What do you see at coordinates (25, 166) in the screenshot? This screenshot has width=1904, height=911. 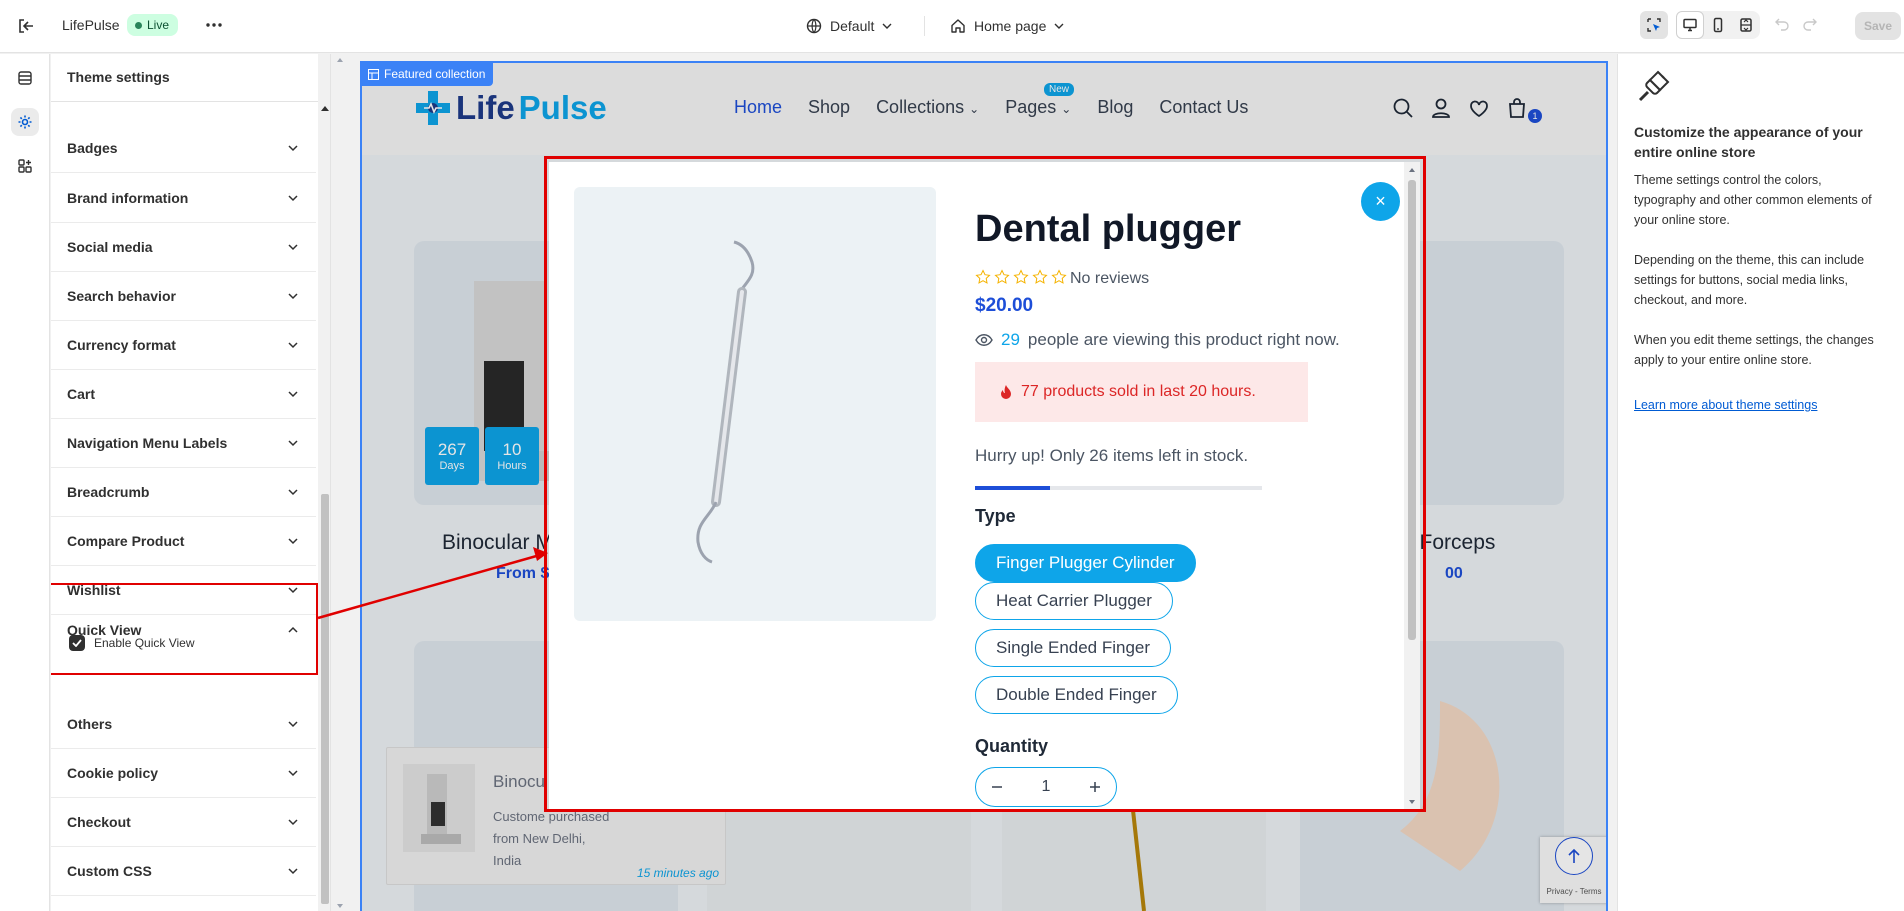 I see `app-embeds-icon` at bounding box center [25, 166].